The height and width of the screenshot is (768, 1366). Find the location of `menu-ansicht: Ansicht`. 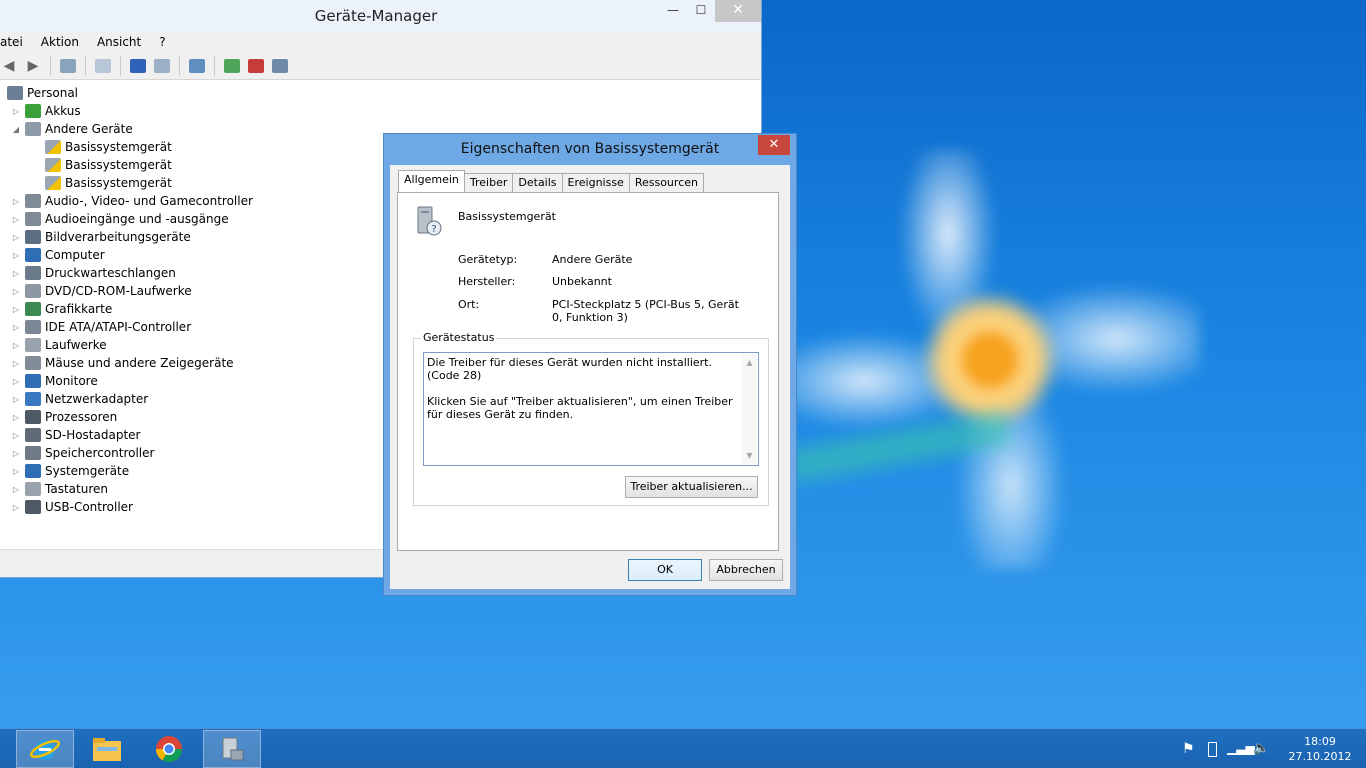

menu-ansicht: Ansicht is located at coordinates (119, 42).